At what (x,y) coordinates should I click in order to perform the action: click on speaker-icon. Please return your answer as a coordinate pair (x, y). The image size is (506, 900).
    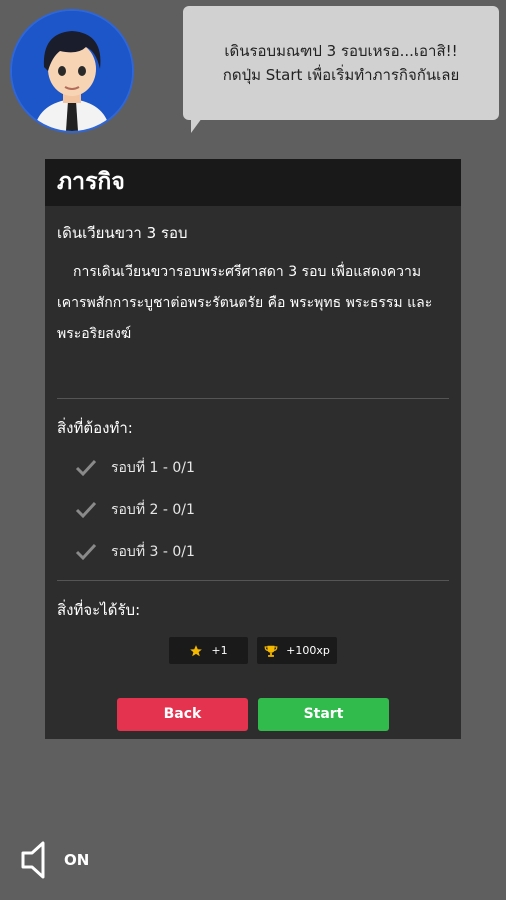
    Looking at the image, I should click on (33, 860).